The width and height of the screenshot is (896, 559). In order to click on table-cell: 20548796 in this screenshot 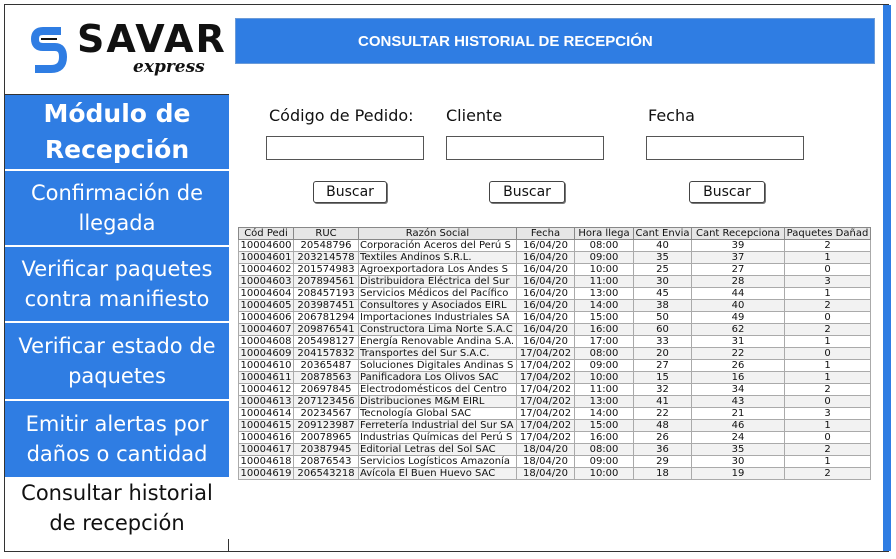, I will do `click(326, 245)`.